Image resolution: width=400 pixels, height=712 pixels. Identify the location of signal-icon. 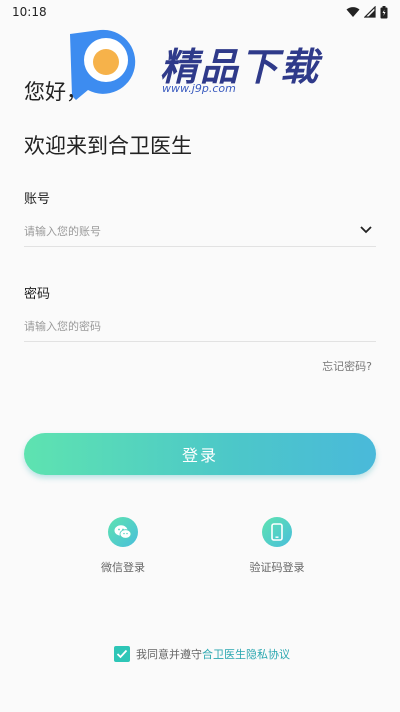
(370, 12).